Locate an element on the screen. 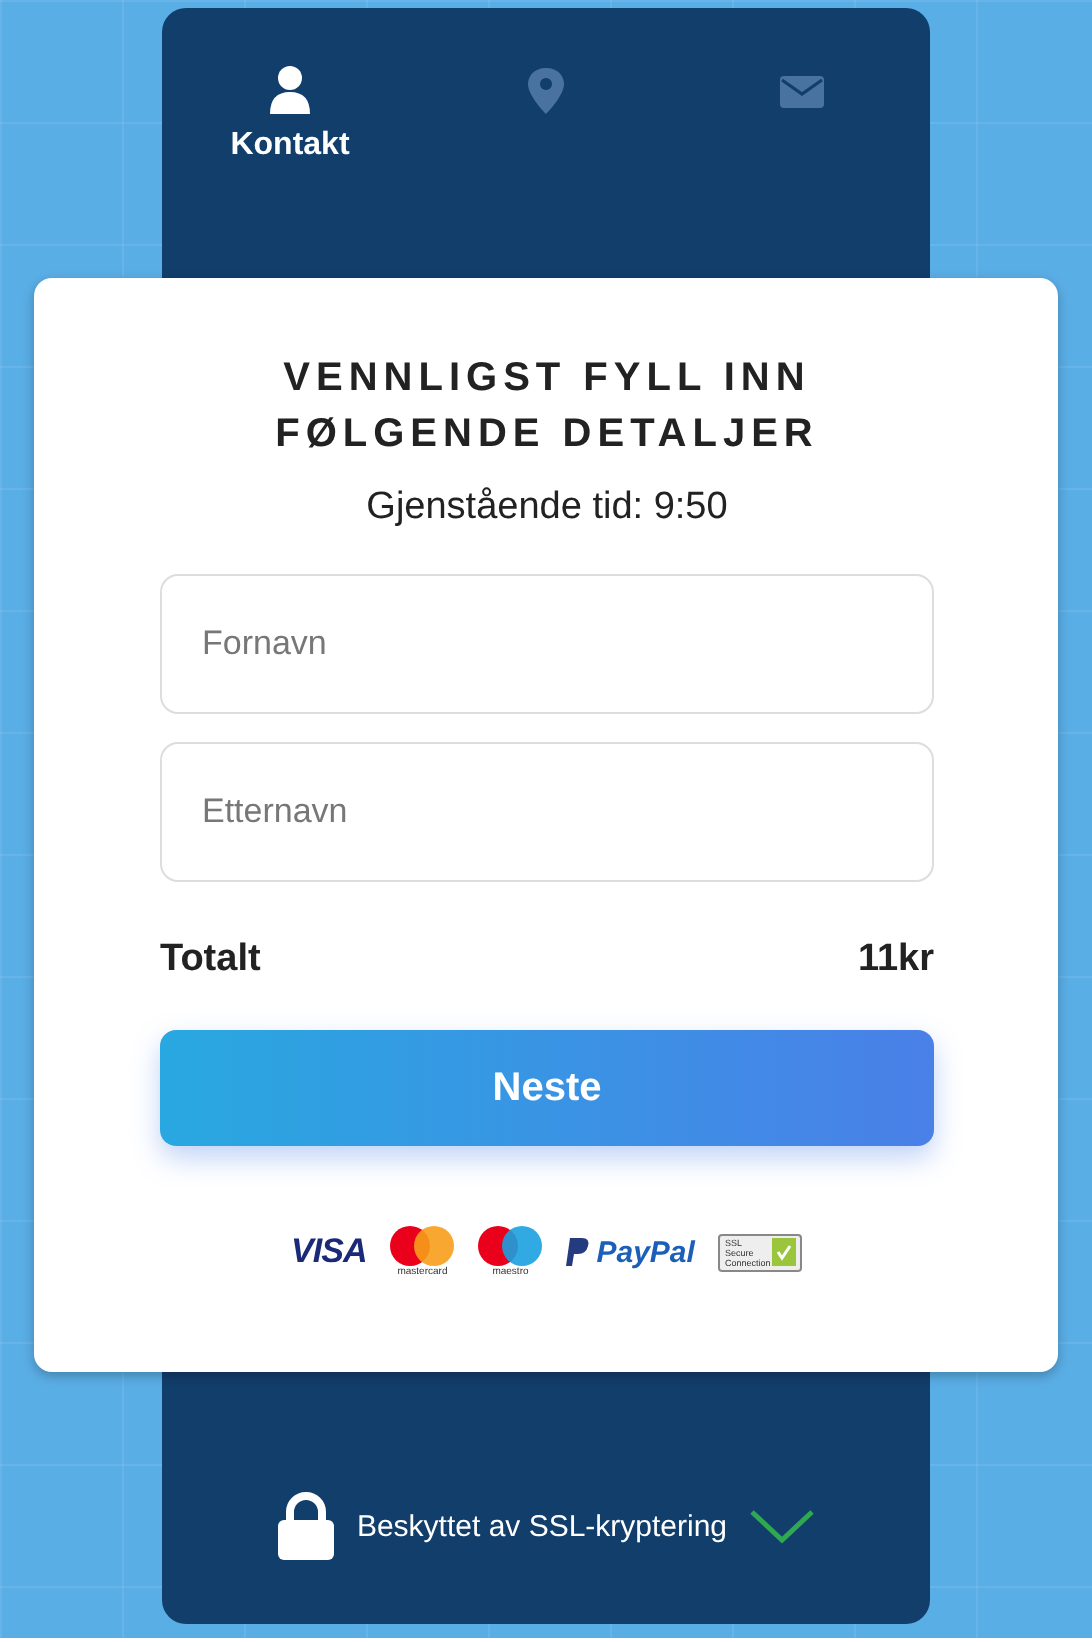 The height and width of the screenshot is (1638, 1092). input-field: Etternavn is located at coordinates (547, 812).